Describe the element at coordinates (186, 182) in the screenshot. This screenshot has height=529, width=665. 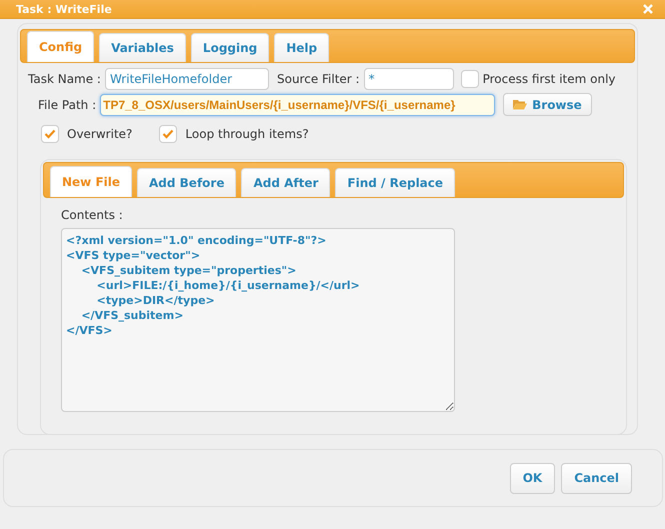
I see `tab: Add Before` at that location.